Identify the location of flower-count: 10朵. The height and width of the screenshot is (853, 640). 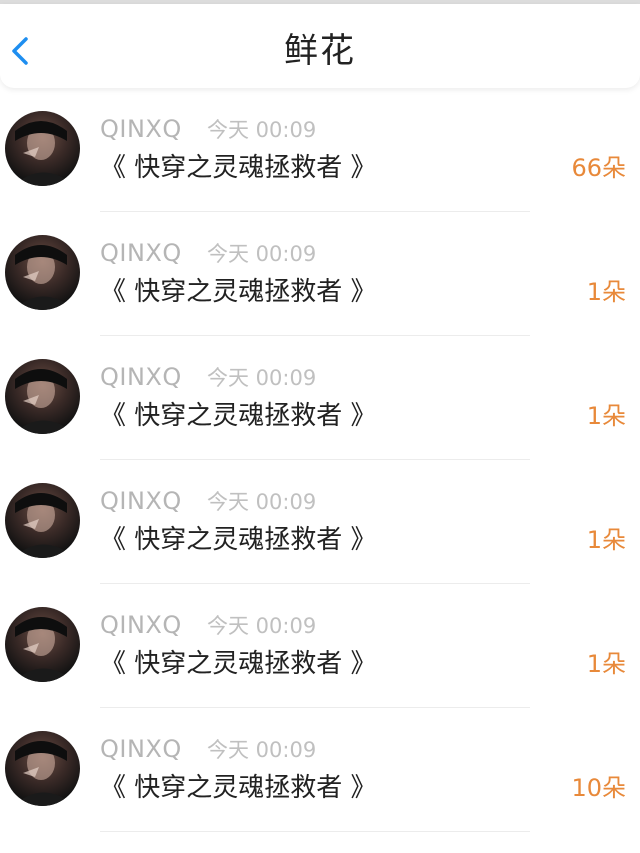
(598, 788).